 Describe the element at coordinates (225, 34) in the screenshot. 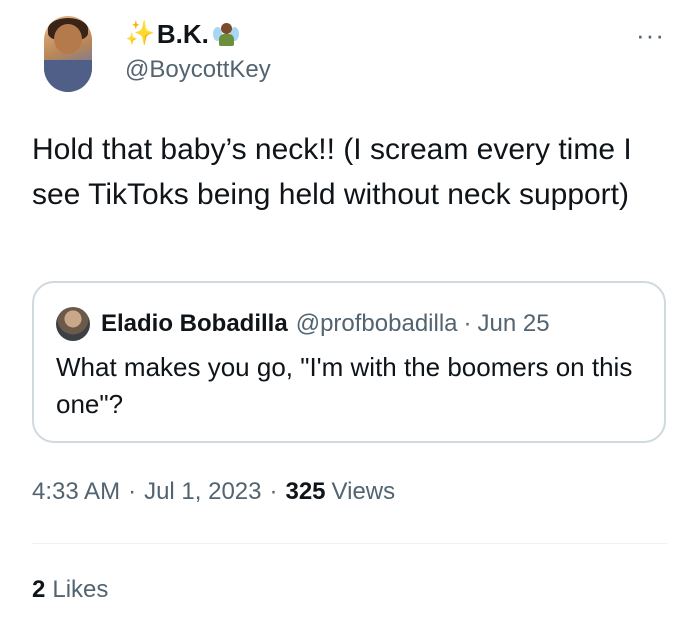

I see `fairy-icon` at that location.